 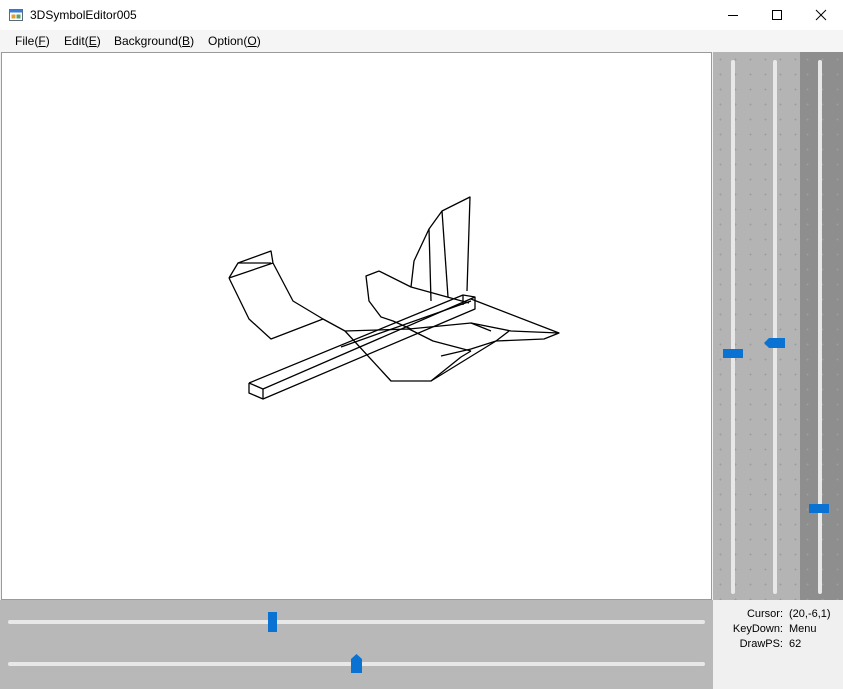 What do you see at coordinates (421, 15) in the screenshot?
I see `title-bar: 3DSymbolEditor005` at bounding box center [421, 15].